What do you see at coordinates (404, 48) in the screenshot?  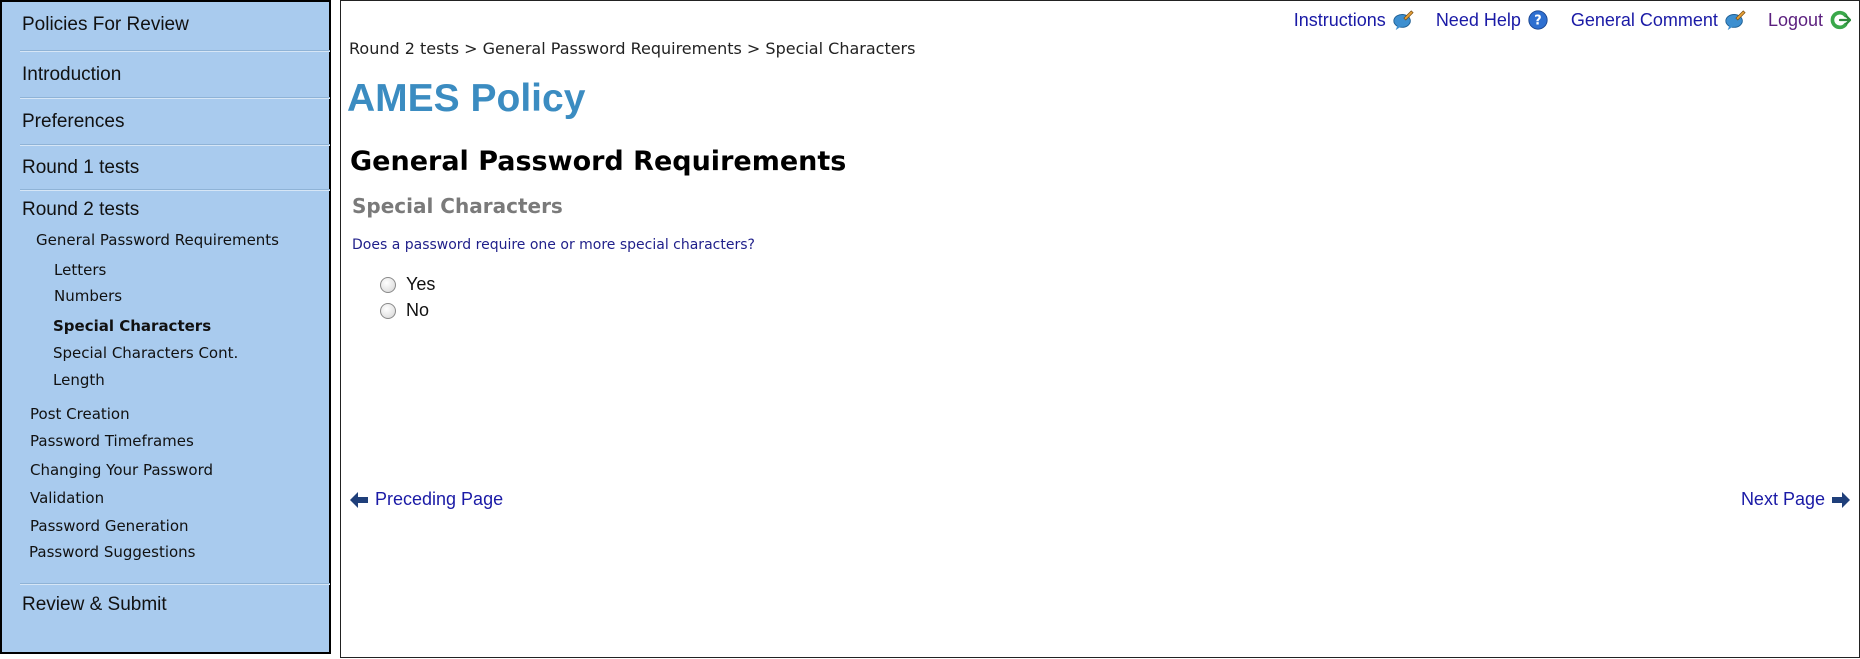 I see `breadcrumb-round-2-tests: Round 2 tests` at bounding box center [404, 48].